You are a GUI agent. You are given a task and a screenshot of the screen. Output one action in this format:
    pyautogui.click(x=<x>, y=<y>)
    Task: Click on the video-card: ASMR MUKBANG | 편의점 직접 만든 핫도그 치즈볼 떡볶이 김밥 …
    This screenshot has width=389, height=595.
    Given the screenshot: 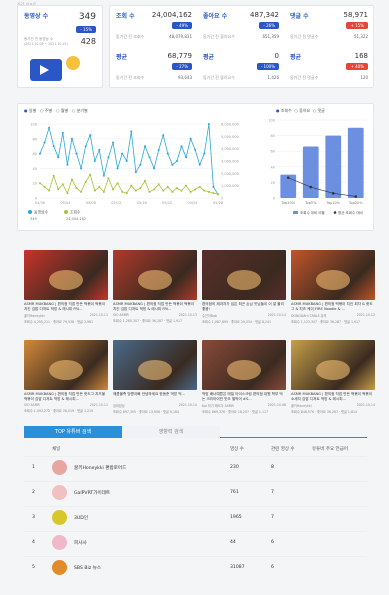 What is the action you would take?
    pyautogui.click(x=66, y=376)
    